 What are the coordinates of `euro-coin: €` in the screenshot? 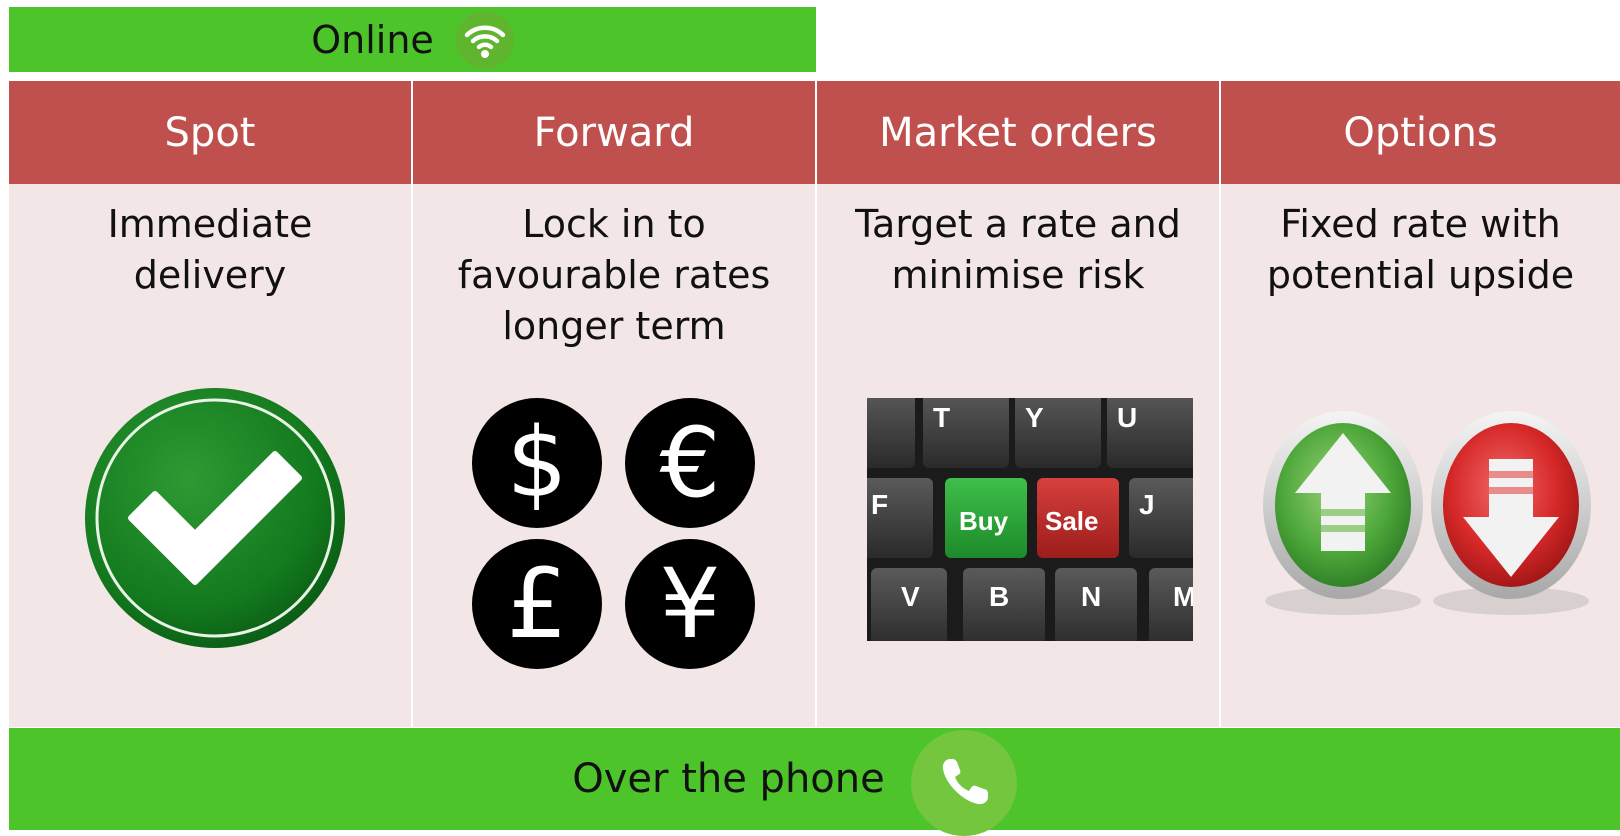 It's located at (690, 463).